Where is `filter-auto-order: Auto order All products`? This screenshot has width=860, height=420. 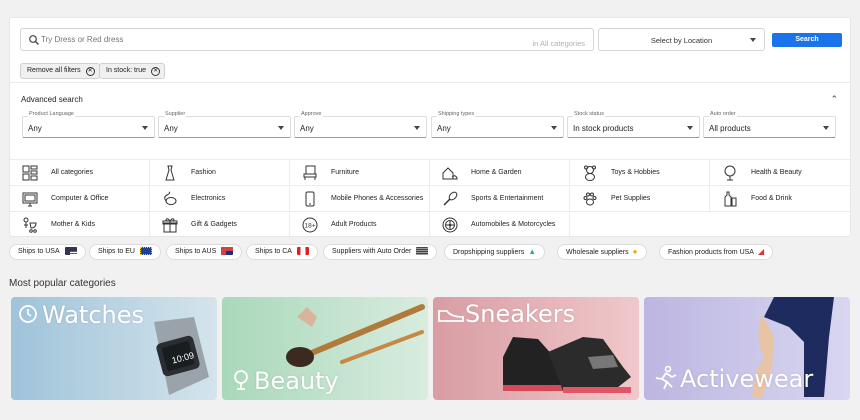
filter-auto-order: Auto order All products is located at coordinates (769, 124).